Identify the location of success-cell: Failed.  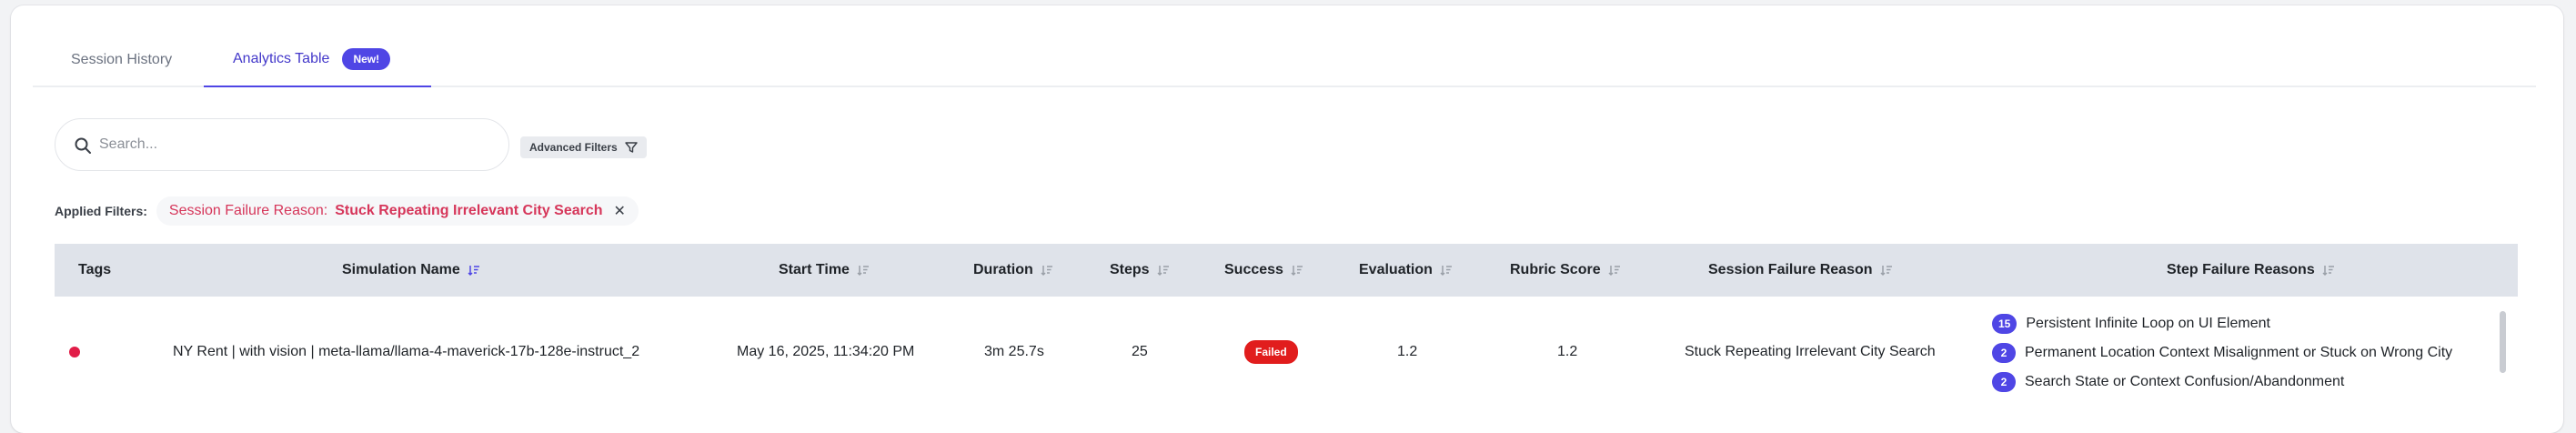
(1271, 352).